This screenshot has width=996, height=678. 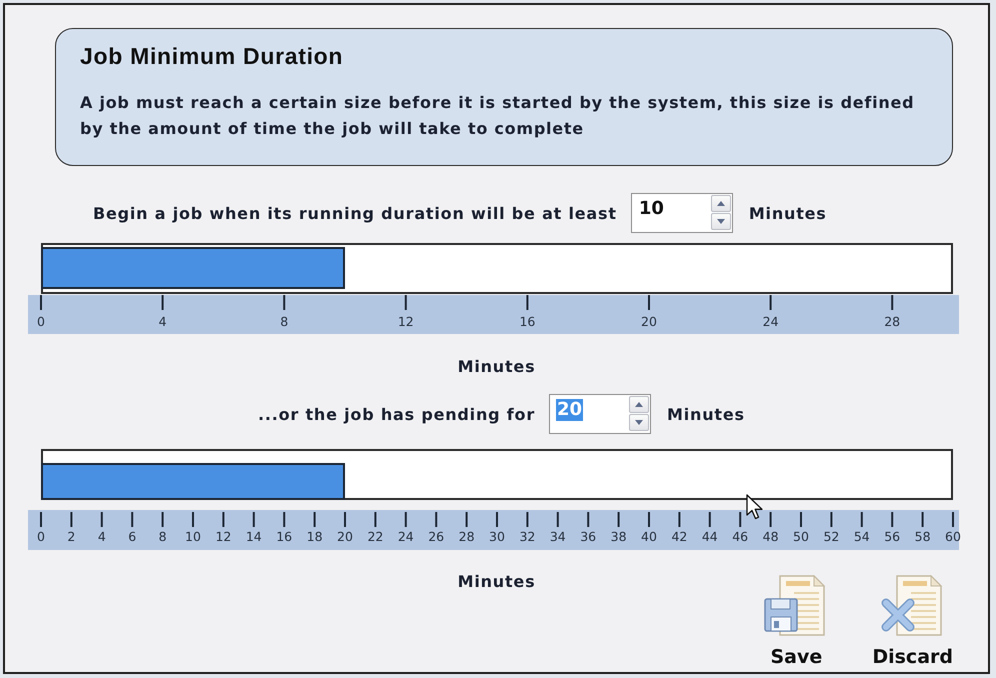 What do you see at coordinates (397, 414) in the screenshot?
I see `prompt-label: ...or the job has pending for` at bounding box center [397, 414].